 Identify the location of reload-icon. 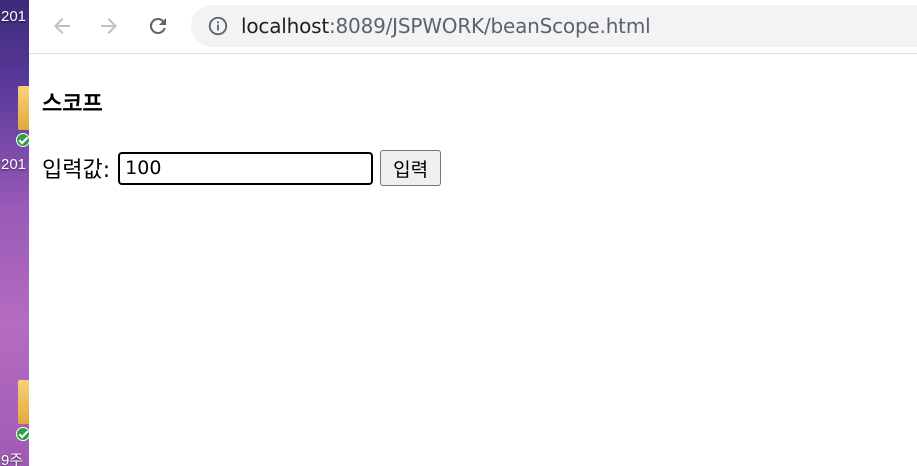
(157, 25).